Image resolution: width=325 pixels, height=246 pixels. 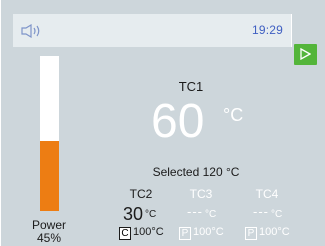 I want to click on tc1-temperature: 60, so click(x=177, y=122).